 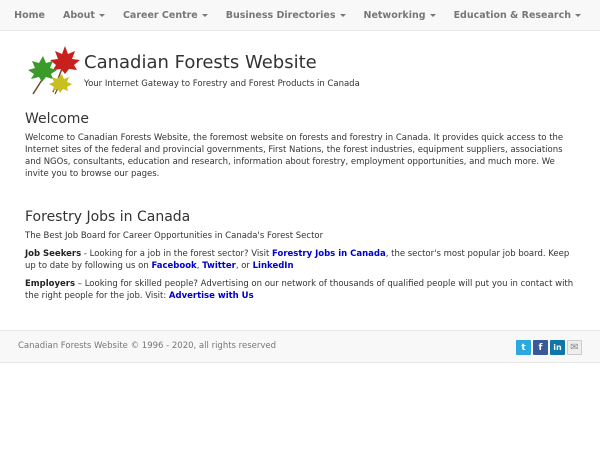 I want to click on nav-home: Home, so click(x=29, y=15).